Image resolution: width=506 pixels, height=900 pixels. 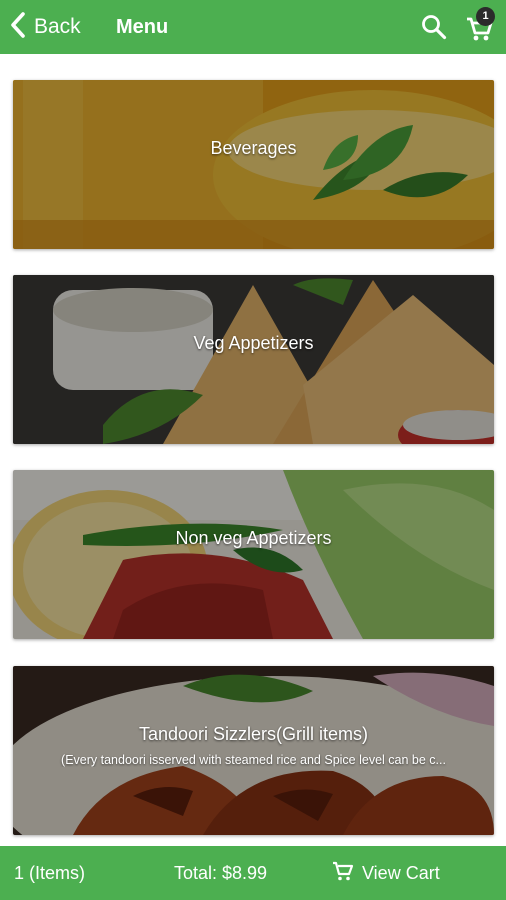 What do you see at coordinates (142, 27) in the screenshot?
I see `page-title: Menu` at bounding box center [142, 27].